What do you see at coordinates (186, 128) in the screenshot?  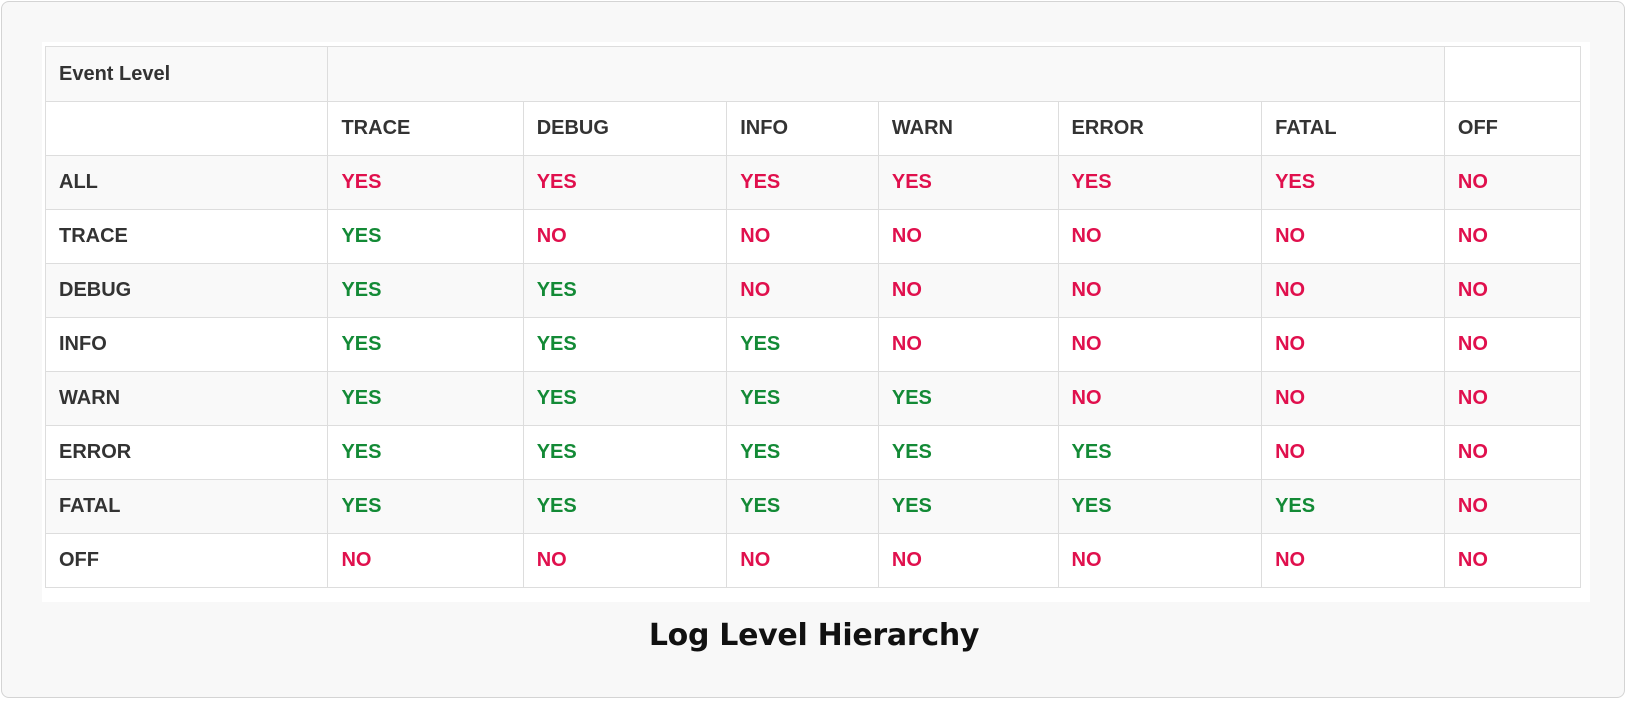 I see `row-header-blank` at bounding box center [186, 128].